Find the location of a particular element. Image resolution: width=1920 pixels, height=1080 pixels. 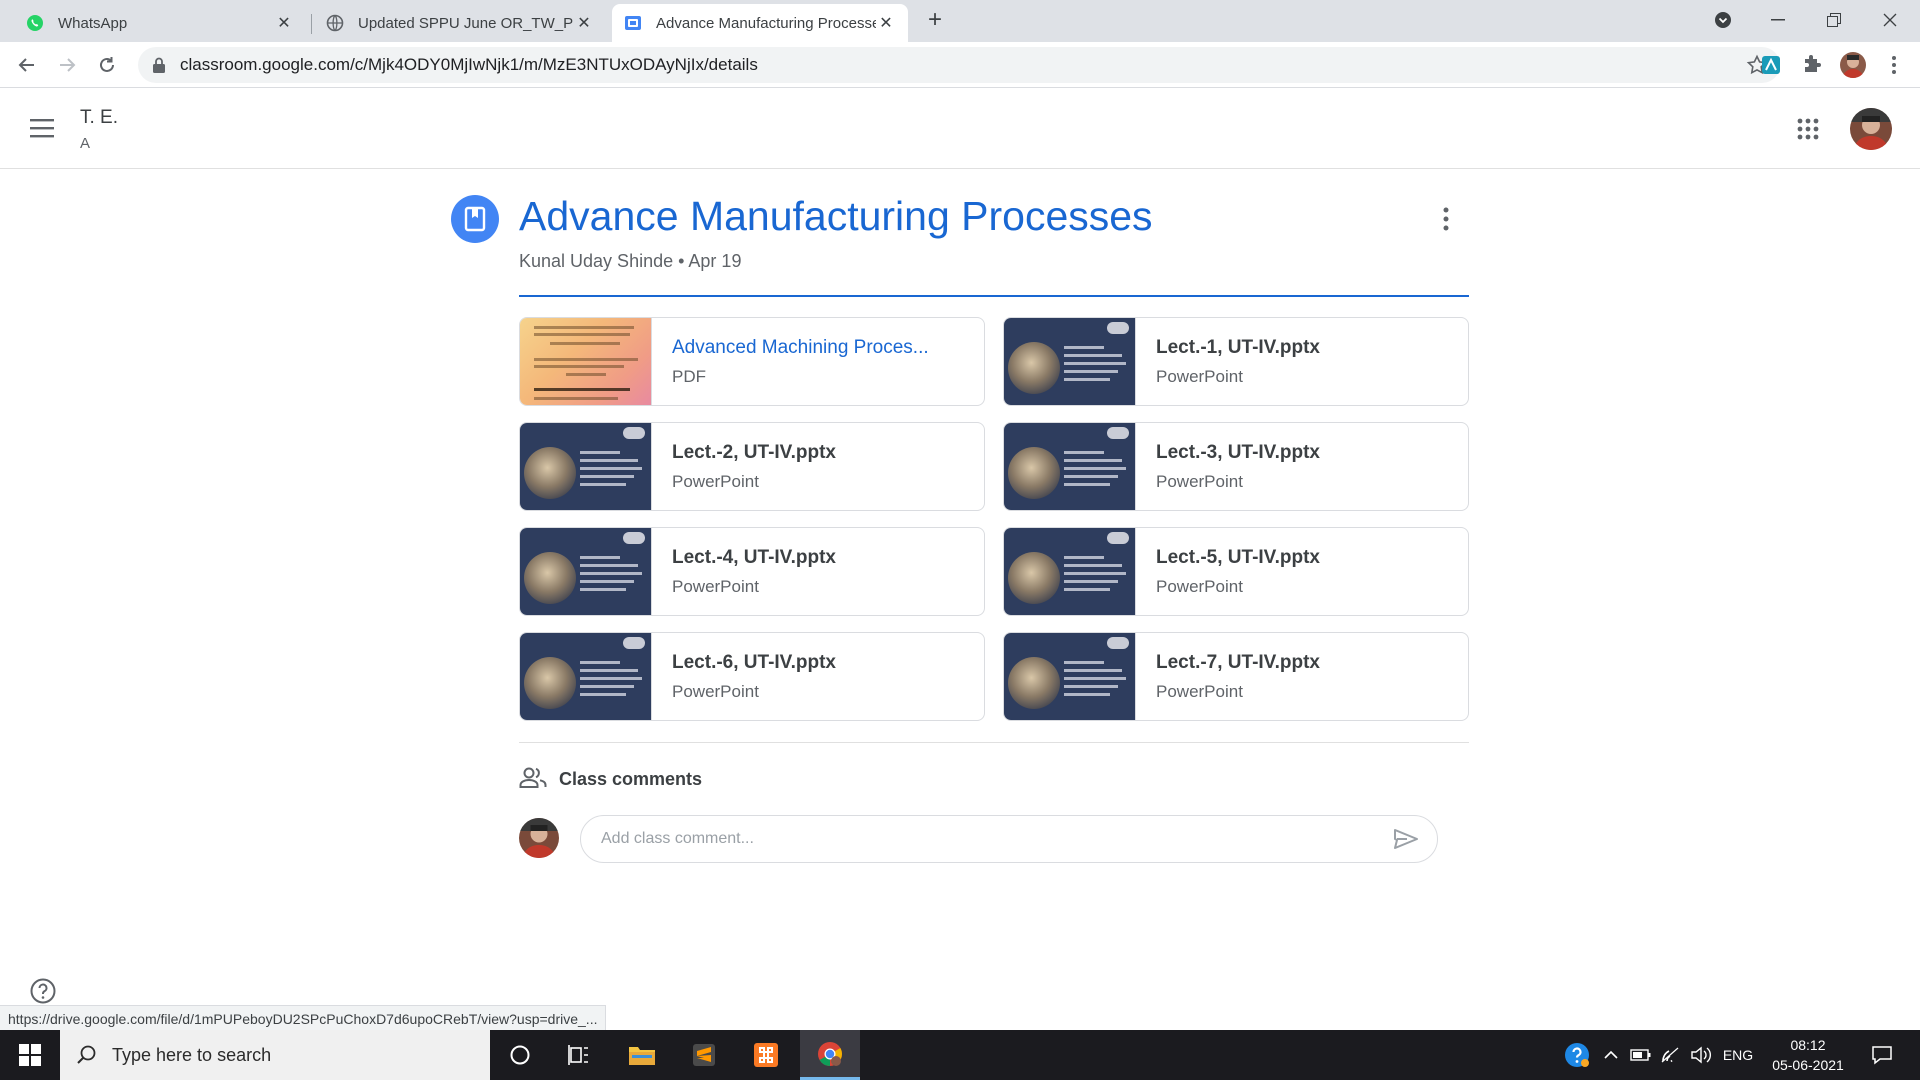

tab-classroom: Advance Manufacturing Processe ✕ is located at coordinates (760, 23).